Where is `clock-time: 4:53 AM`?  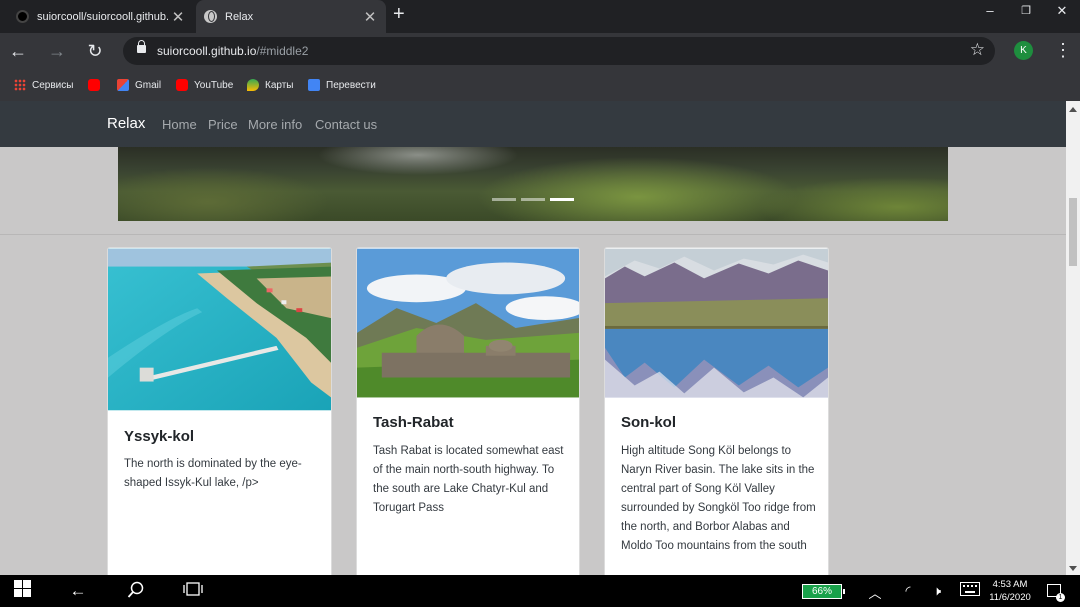
clock-time: 4:53 AM is located at coordinates (1010, 584).